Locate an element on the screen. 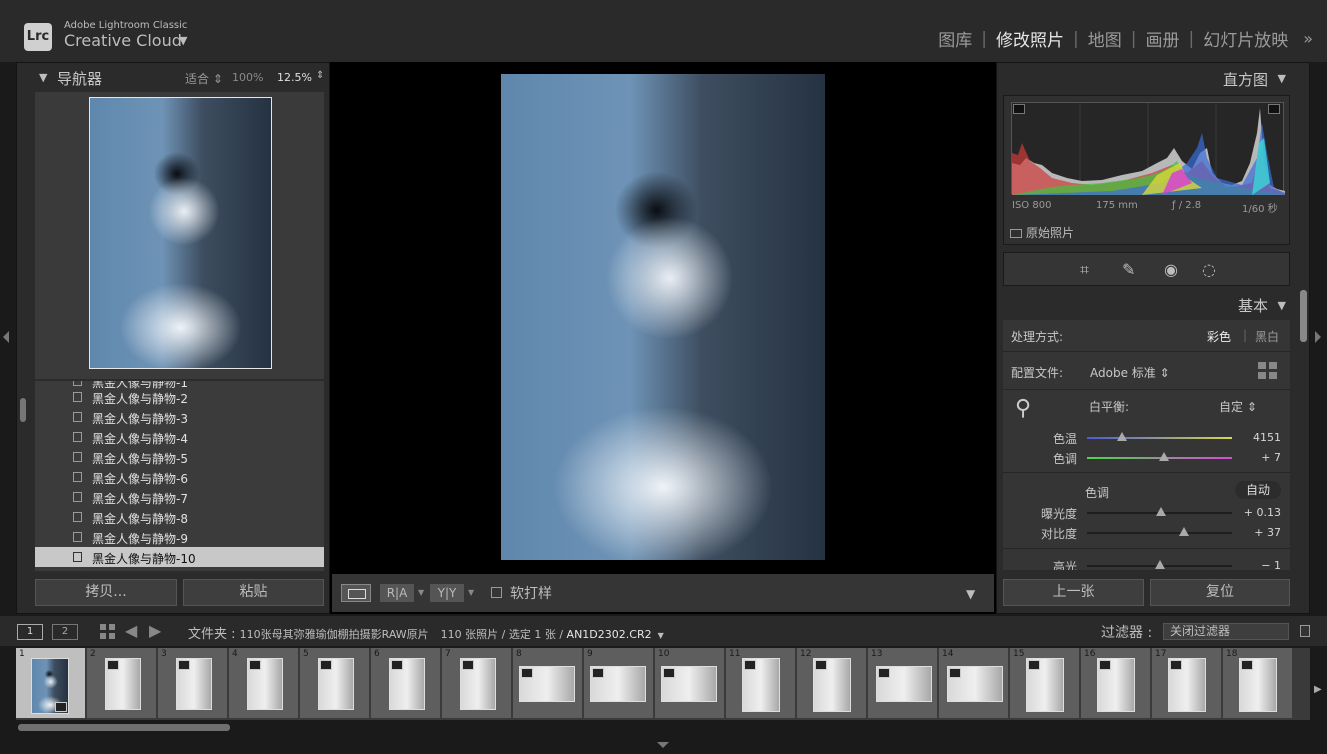  filter-select: 关闭过滤器 is located at coordinates (1226, 631).